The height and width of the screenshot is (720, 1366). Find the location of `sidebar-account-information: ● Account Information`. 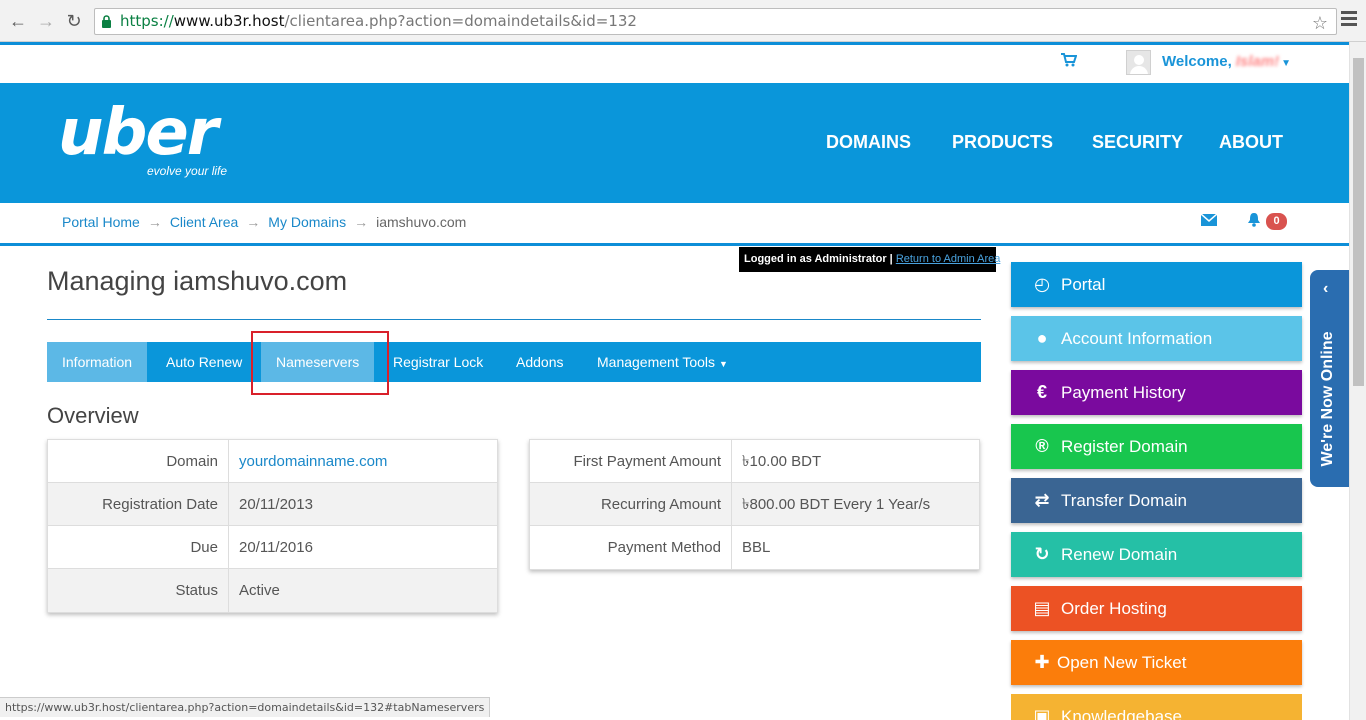

sidebar-account-information: ● Account Information is located at coordinates (1156, 338).